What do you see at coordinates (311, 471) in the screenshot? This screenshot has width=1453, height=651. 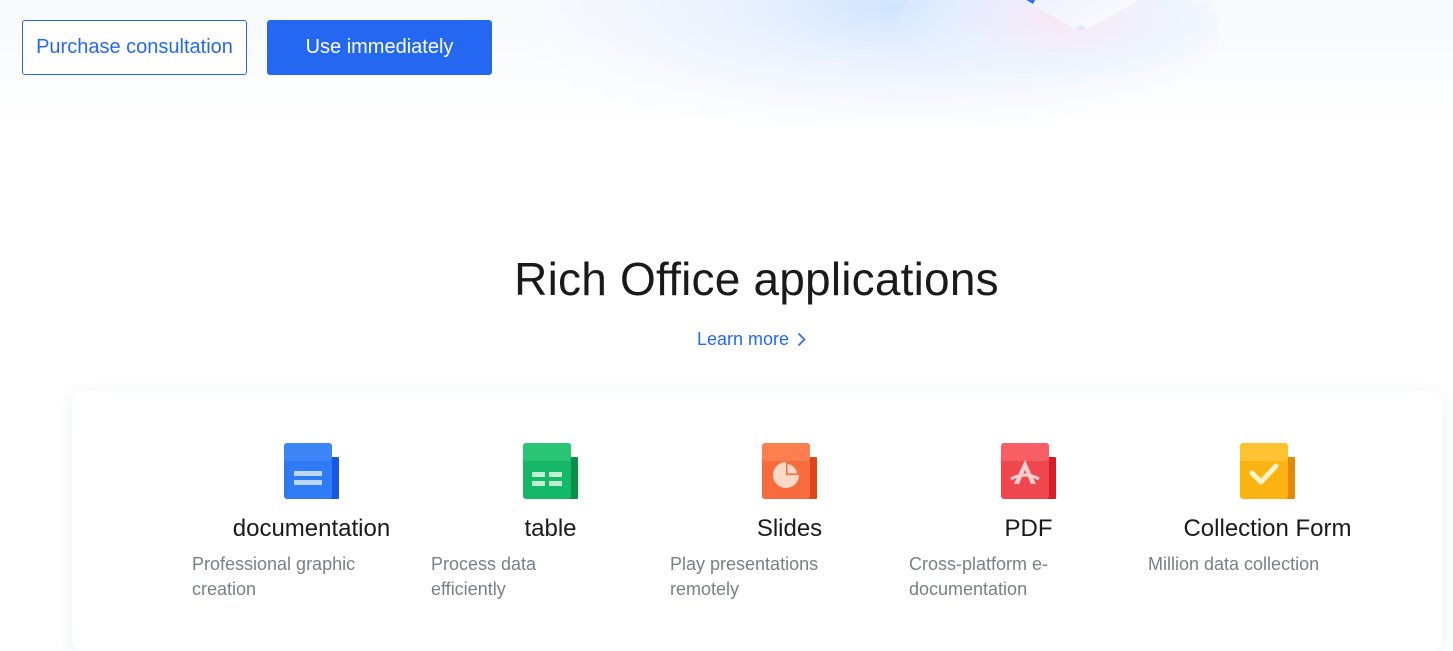 I see `document-icon` at bounding box center [311, 471].